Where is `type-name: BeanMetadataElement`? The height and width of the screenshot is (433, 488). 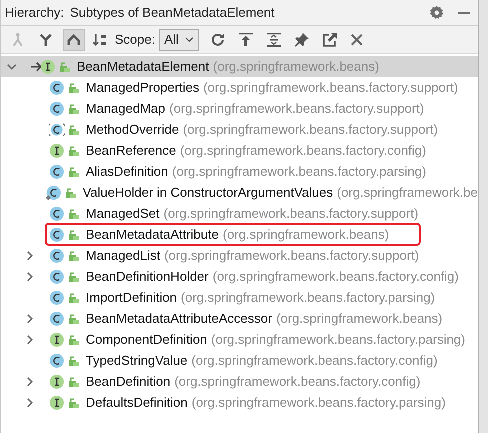
type-name: BeanMetadataElement is located at coordinates (143, 67).